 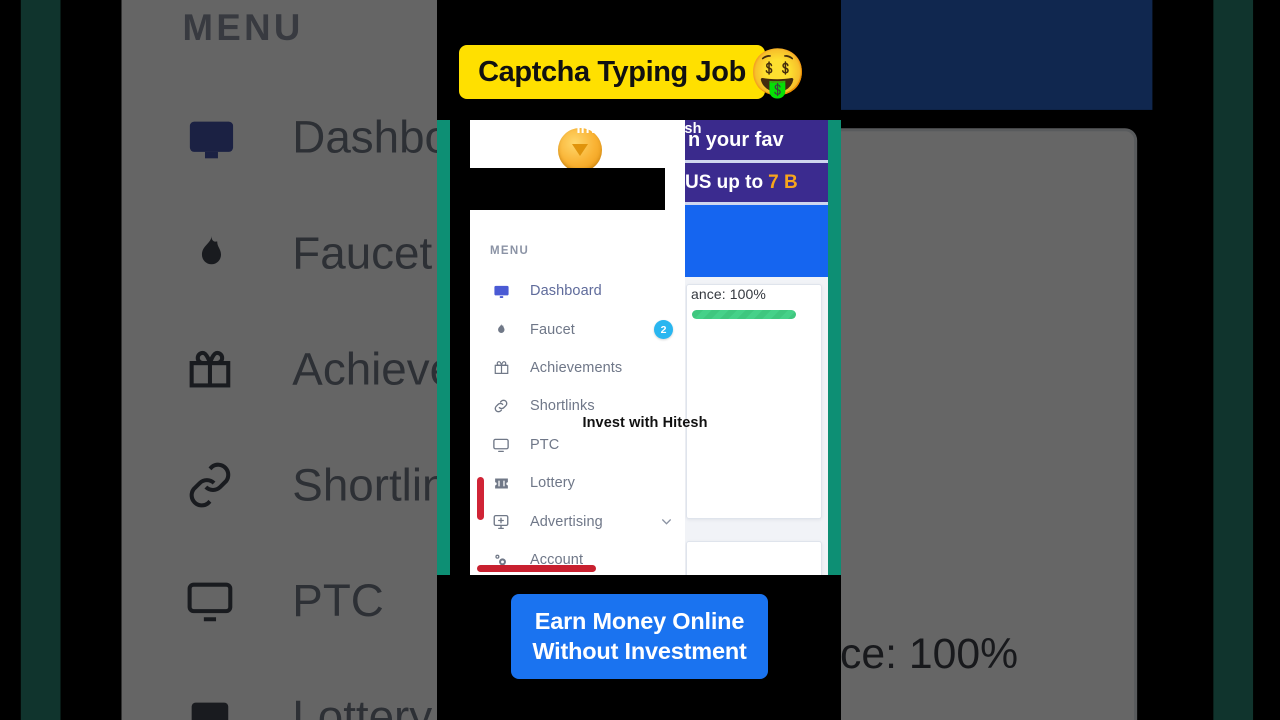 I want to click on title-pill: Captcha Typing Job, so click(x=612, y=72).